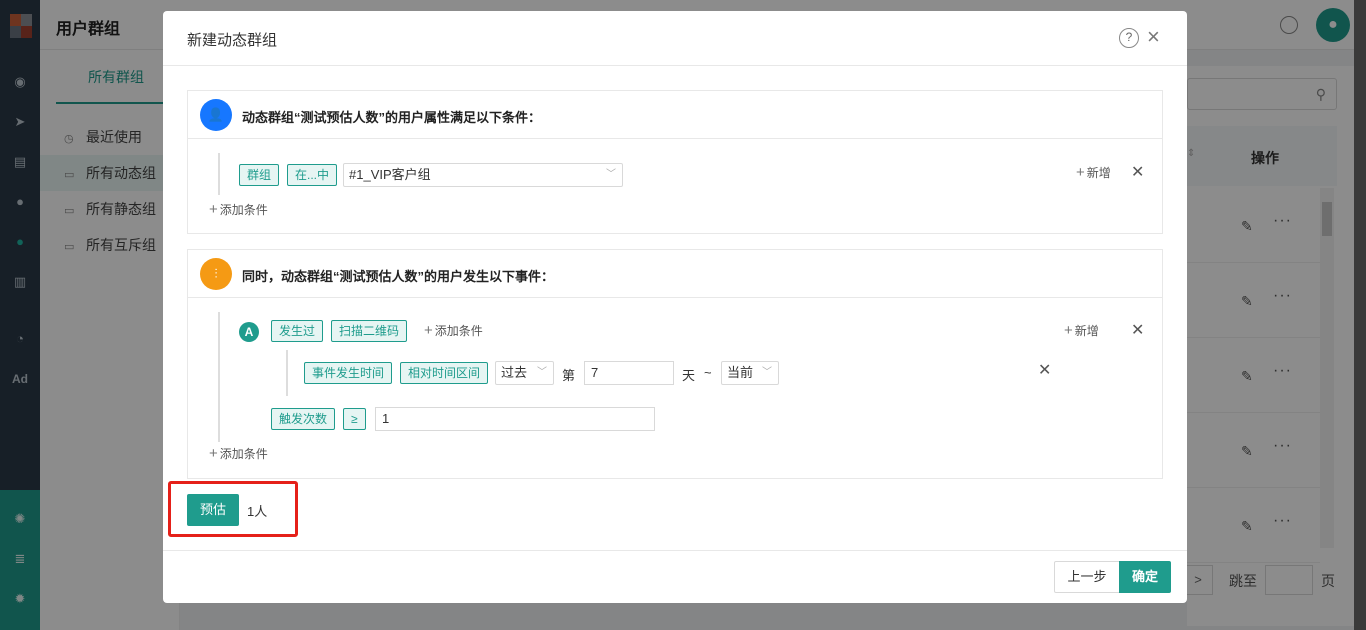  I want to click on user-attribute-icon: 👤, so click(216, 115).